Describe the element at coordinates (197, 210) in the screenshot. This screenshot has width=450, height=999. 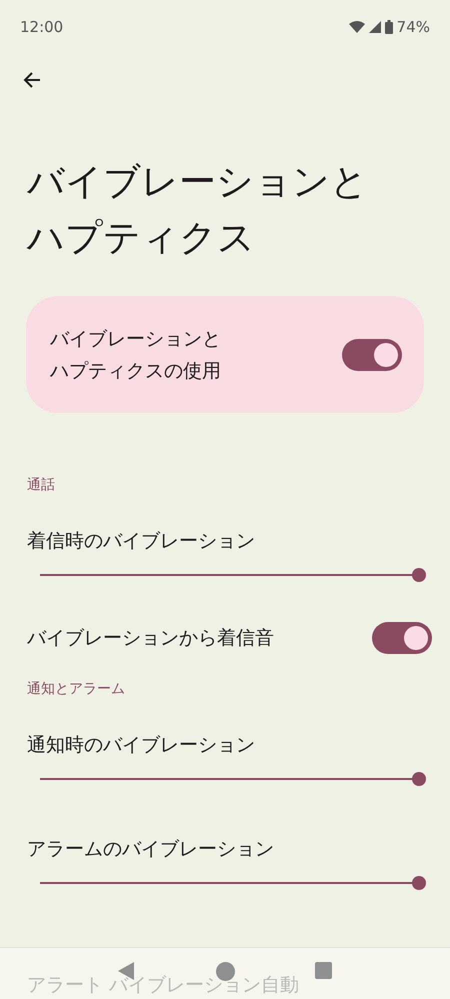
I see `page-title: バイブレーションとハプティクス` at that location.